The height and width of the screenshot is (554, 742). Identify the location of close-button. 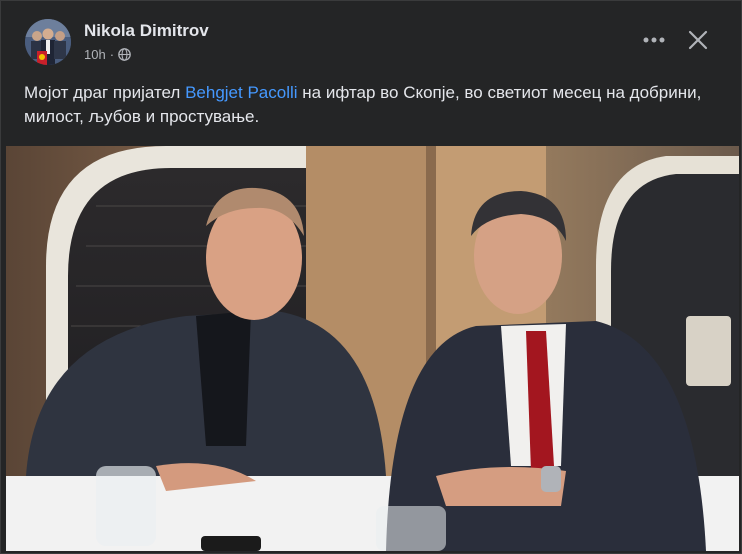
(698, 40).